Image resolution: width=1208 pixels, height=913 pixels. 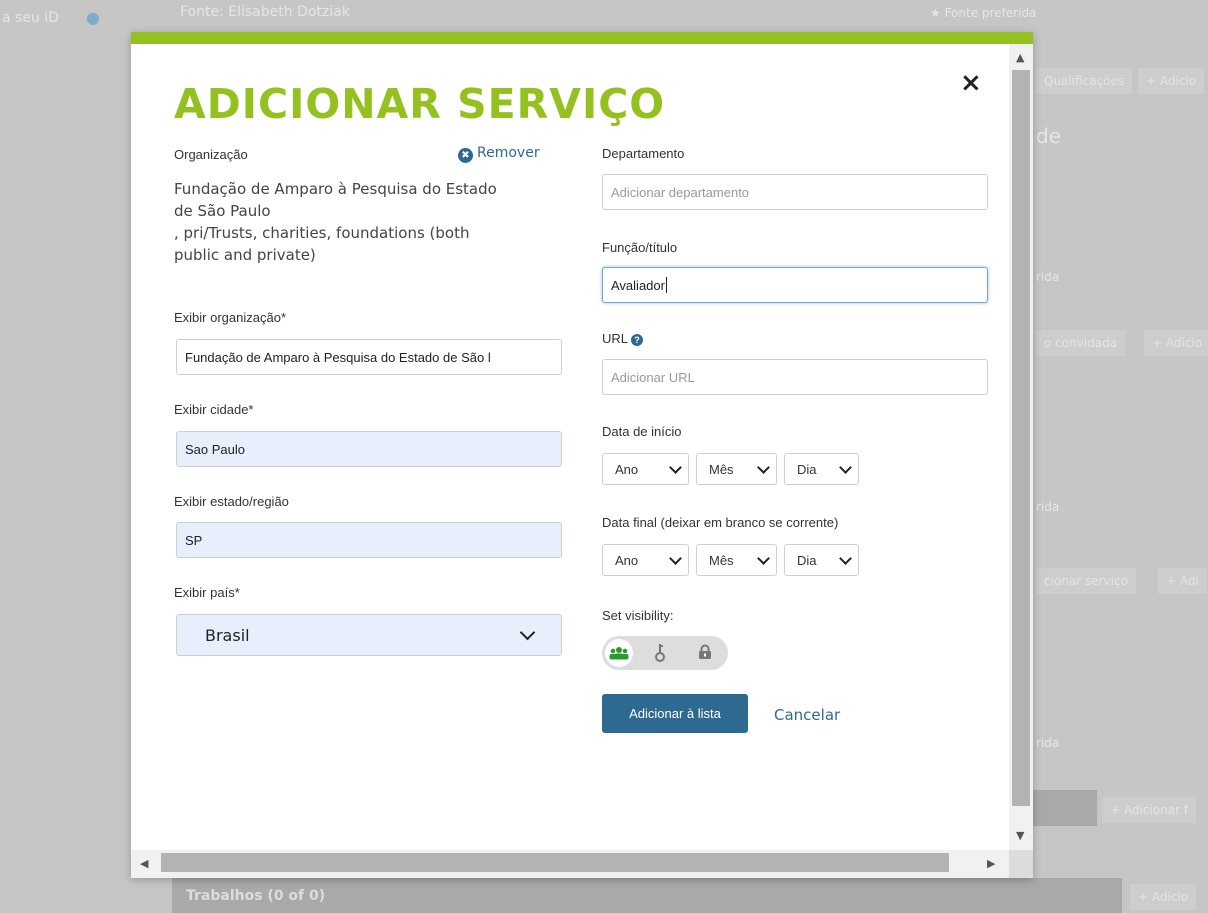 I want to click on bg-preferred-3: rida, so click(x=1048, y=507).